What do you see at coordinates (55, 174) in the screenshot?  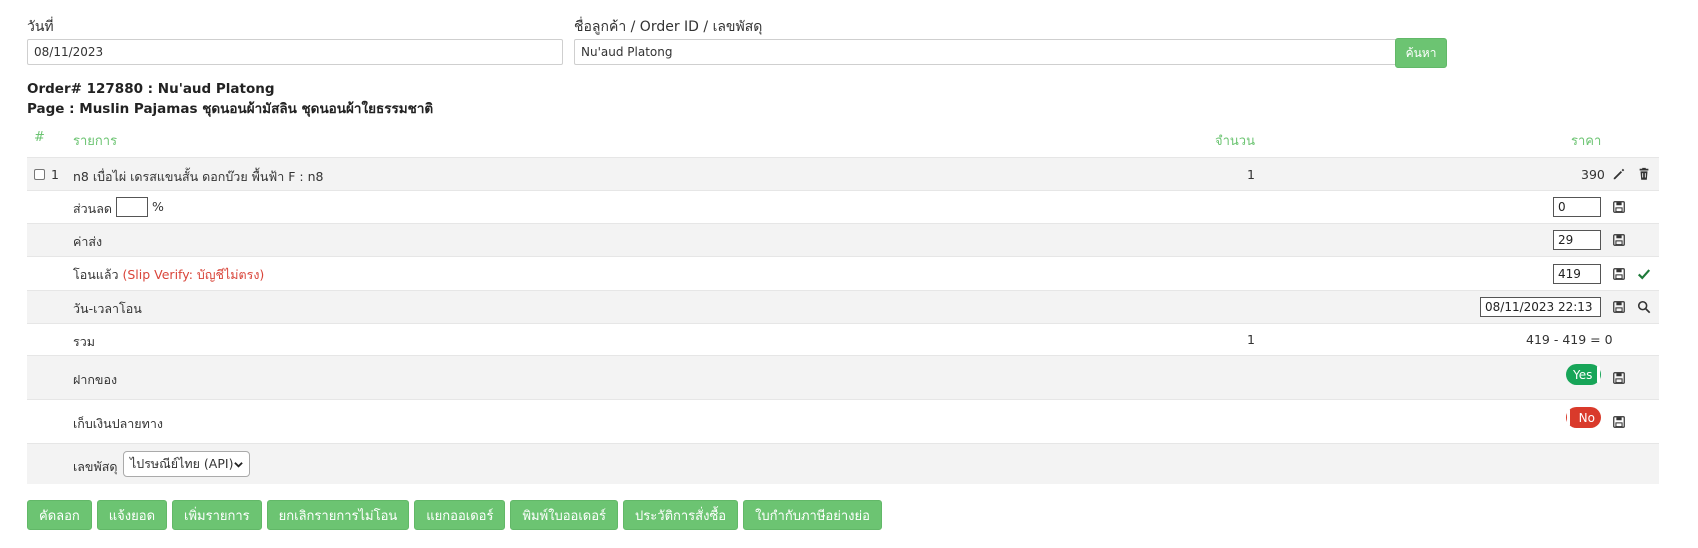 I see `item-index: 1` at bounding box center [55, 174].